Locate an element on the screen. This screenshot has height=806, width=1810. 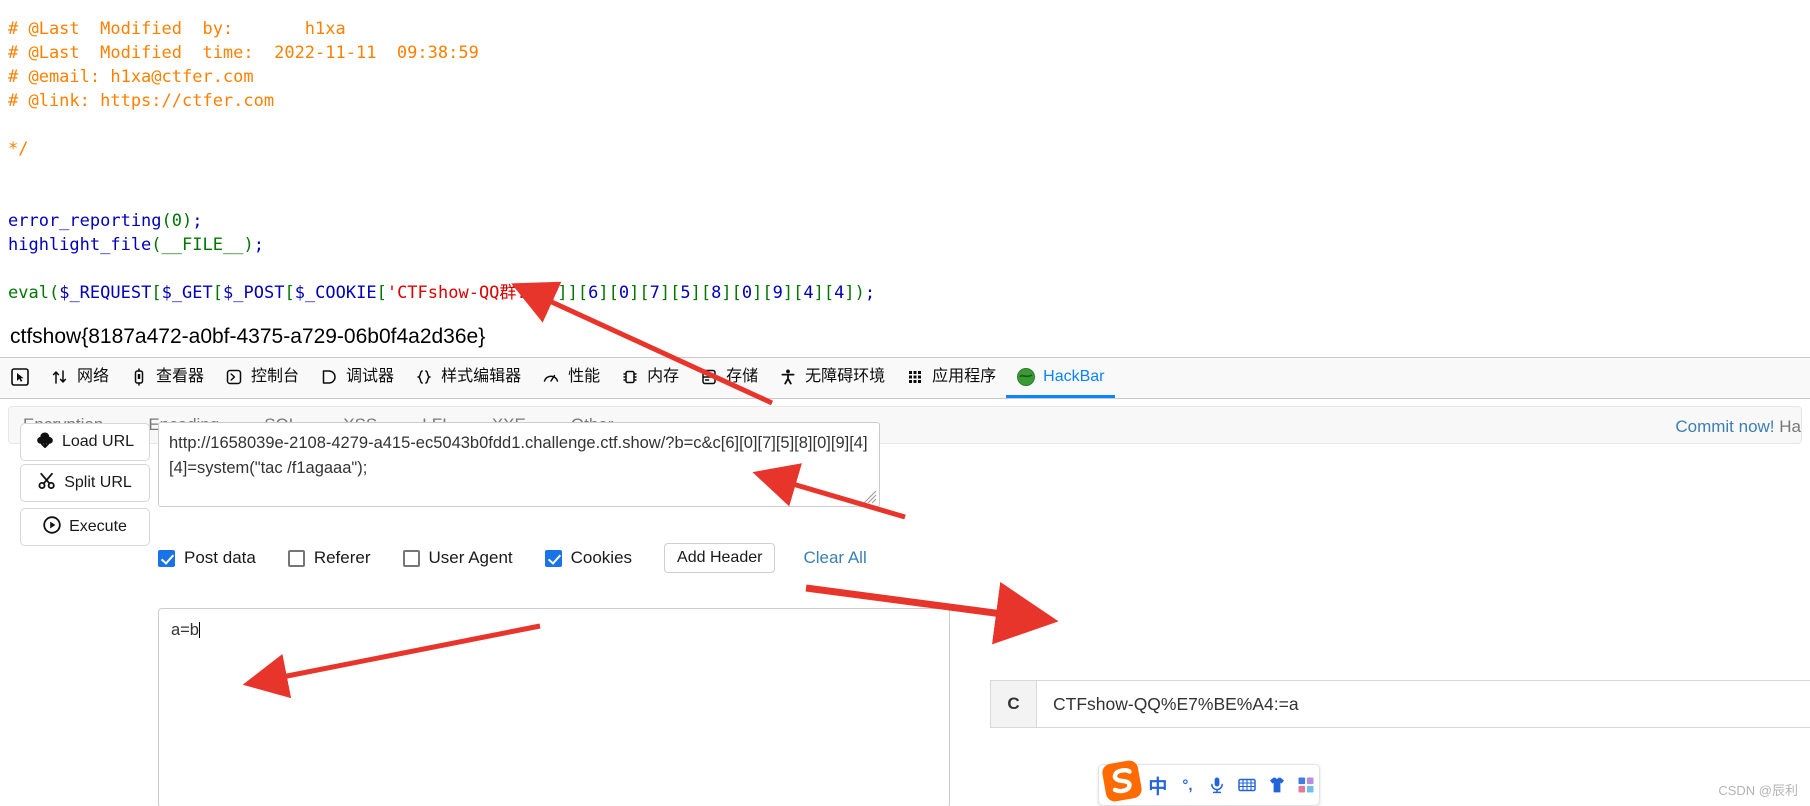
load-url-button: Load URL is located at coordinates (85, 442).